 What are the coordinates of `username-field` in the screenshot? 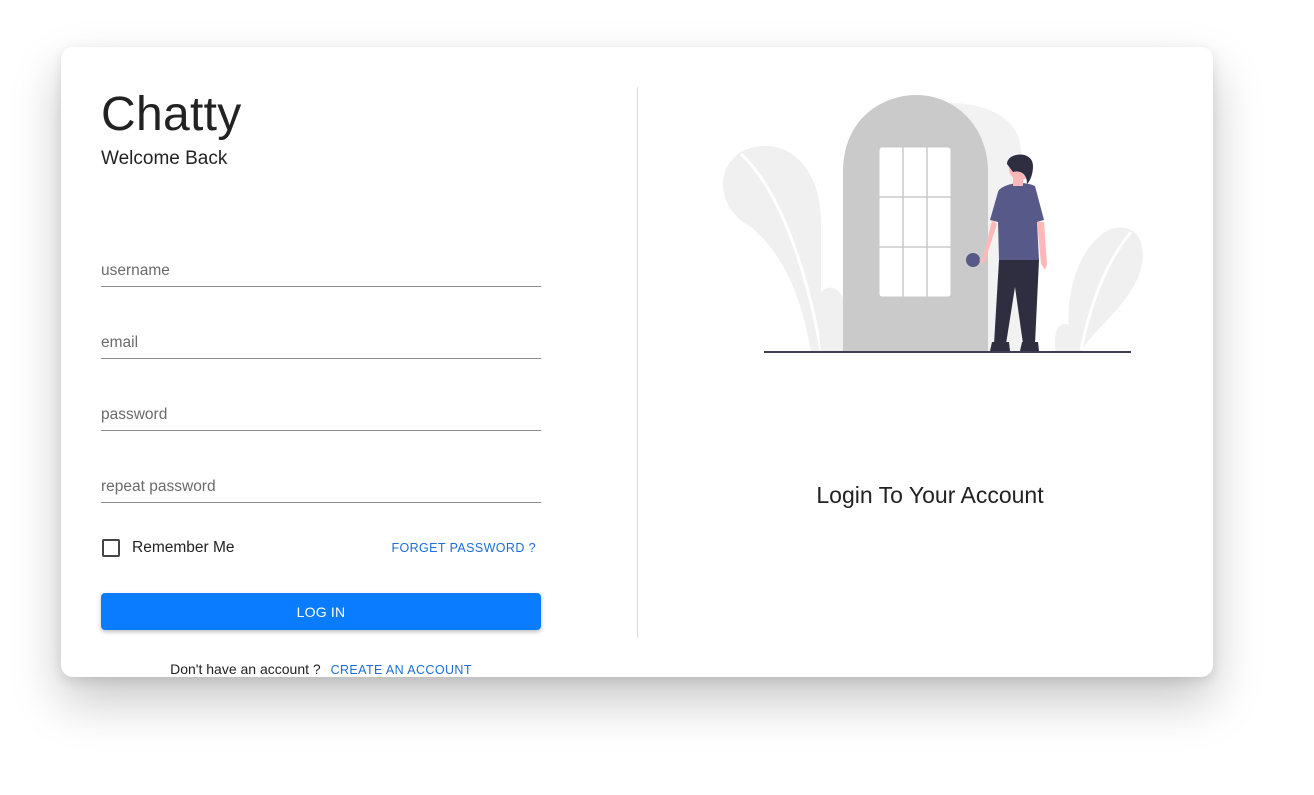 It's located at (321, 268).